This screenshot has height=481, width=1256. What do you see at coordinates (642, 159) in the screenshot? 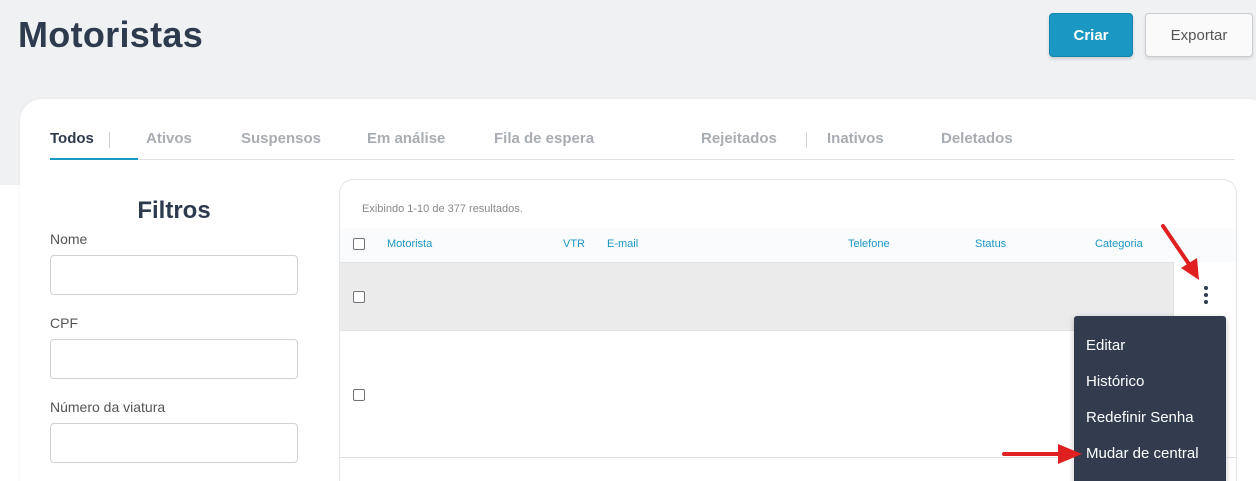
I see `tabs-divider` at bounding box center [642, 159].